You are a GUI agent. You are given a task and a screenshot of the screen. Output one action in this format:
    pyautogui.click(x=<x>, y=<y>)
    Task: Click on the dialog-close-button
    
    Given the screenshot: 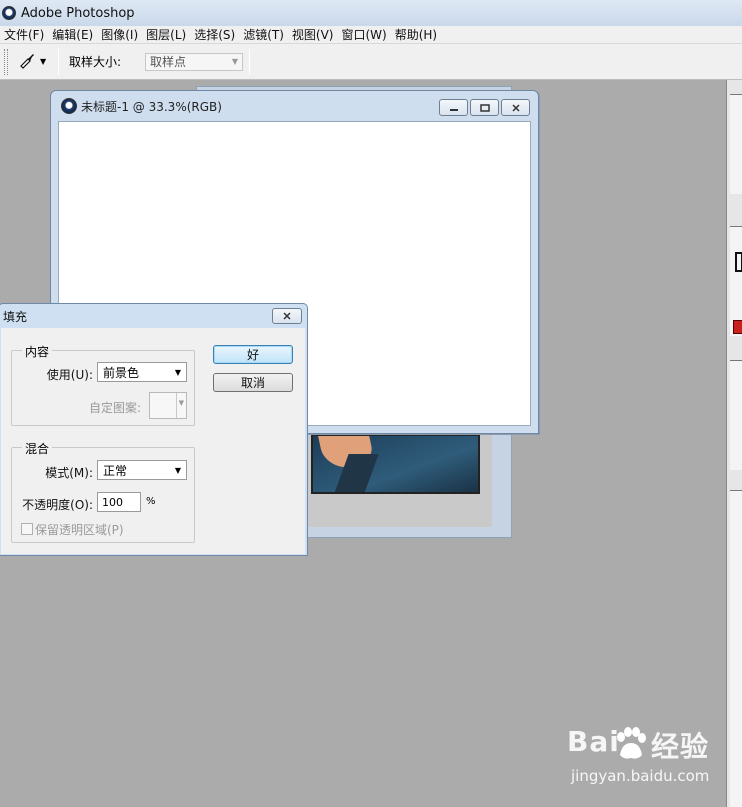 What is the action you would take?
    pyautogui.click(x=287, y=316)
    